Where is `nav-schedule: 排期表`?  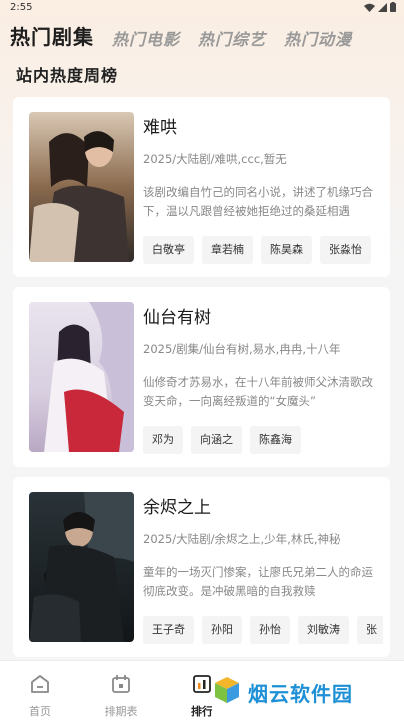
nav-schedule: 排期表 is located at coordinates (121, 696).